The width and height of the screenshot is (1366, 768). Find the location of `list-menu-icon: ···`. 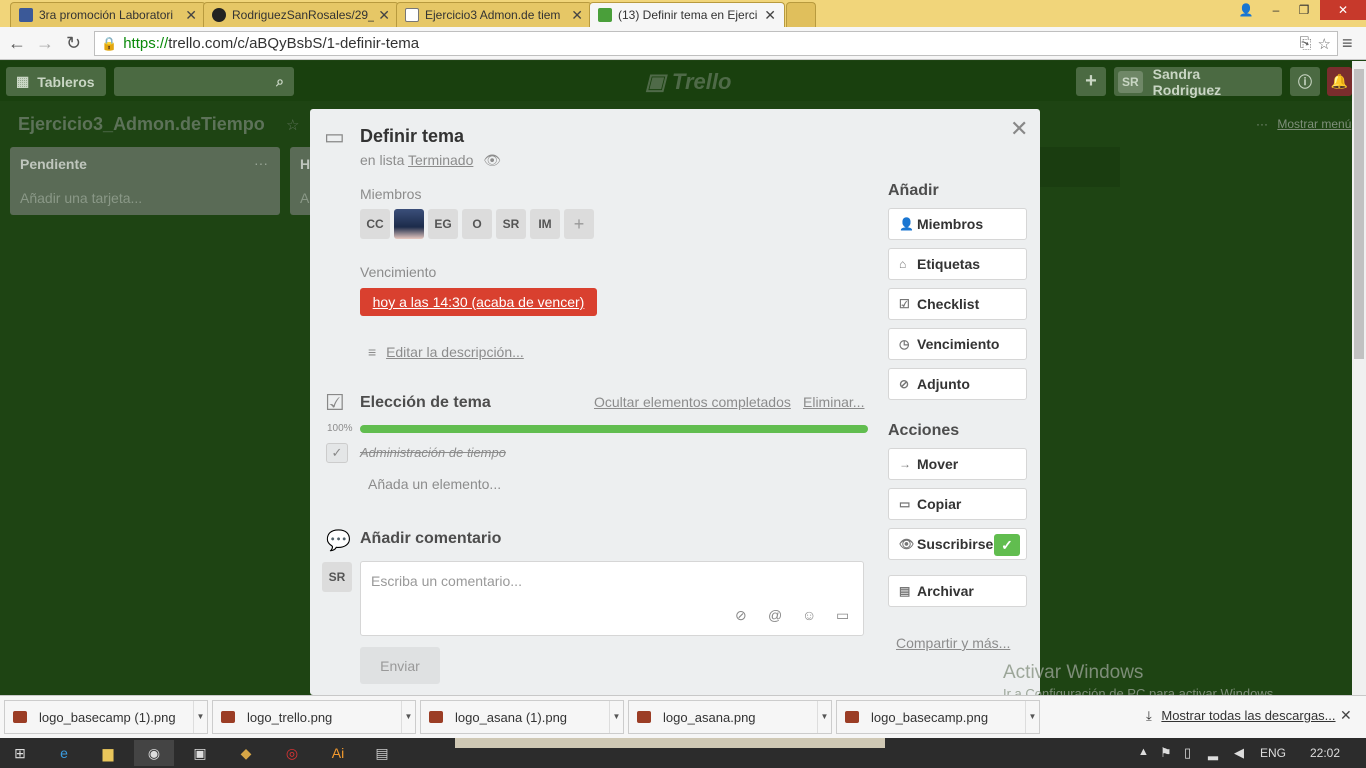

list-menu-icon: ··· is located at coordinates (261, 163).